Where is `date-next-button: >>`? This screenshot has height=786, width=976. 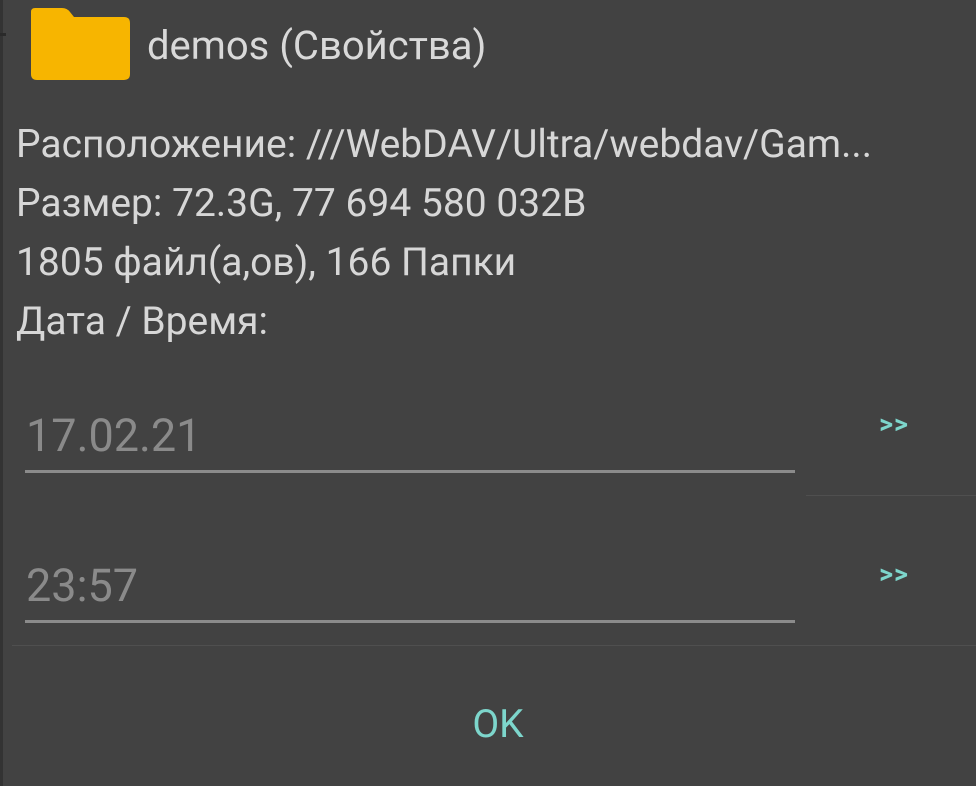
date-next-button: >> is located at coordinates (894, 424).